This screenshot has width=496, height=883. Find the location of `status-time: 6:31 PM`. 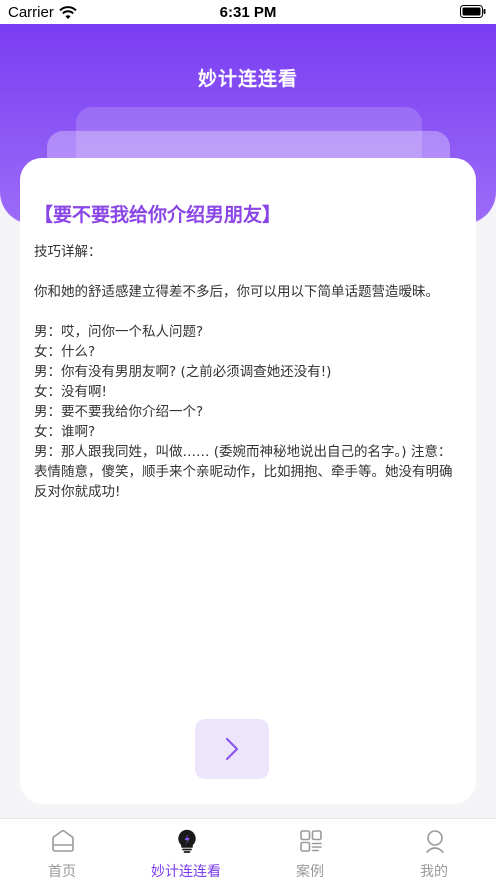

status-time: 6:31 PM is located at coordinates (248, 12).